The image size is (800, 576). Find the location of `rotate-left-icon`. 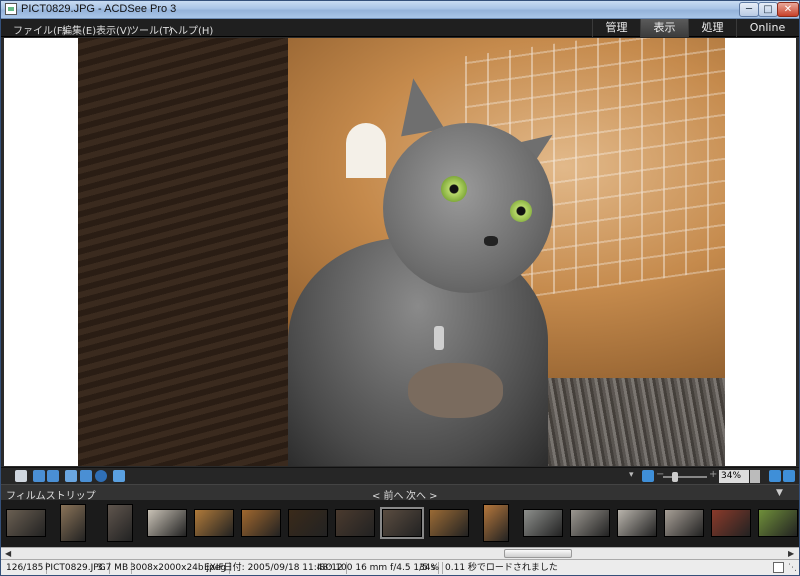

rotate-left-icon is located at coordinates (39, 476).